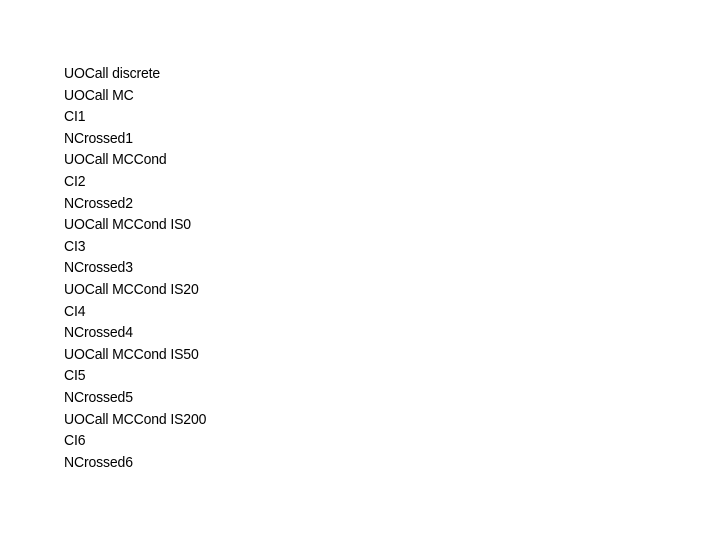  I want to click on list-item: CI5, so click(75, 376).